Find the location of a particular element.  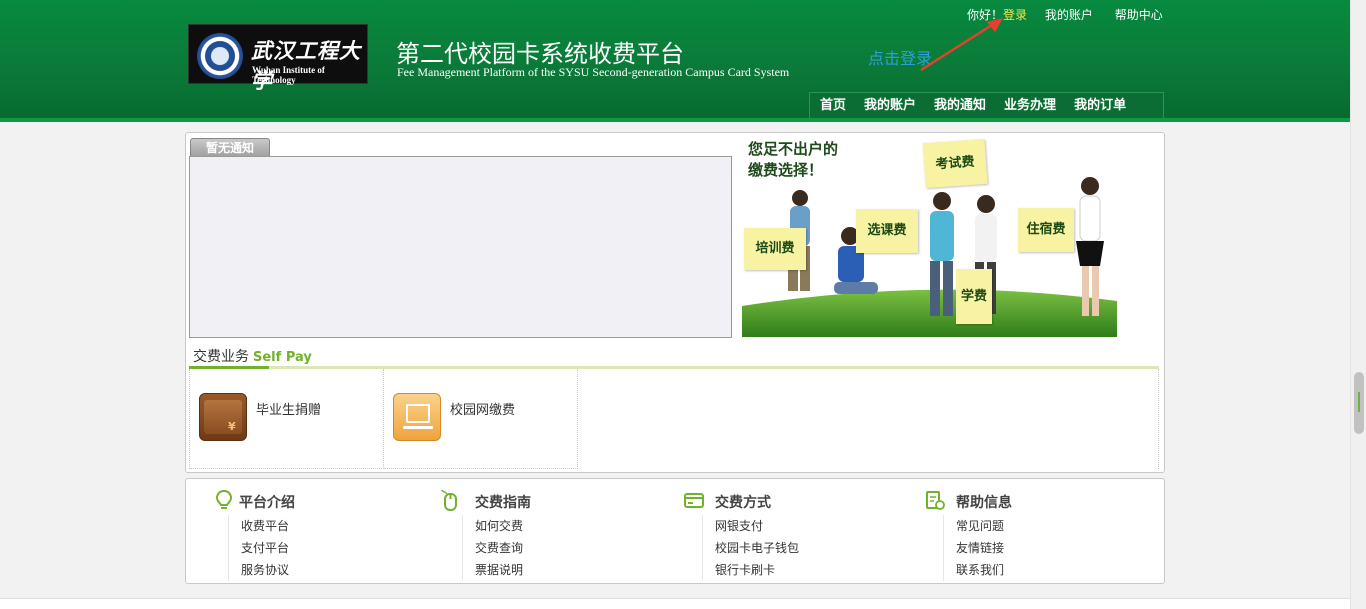

nav-item-my-notices: 我的通知 is located at coordinates (960, 106).